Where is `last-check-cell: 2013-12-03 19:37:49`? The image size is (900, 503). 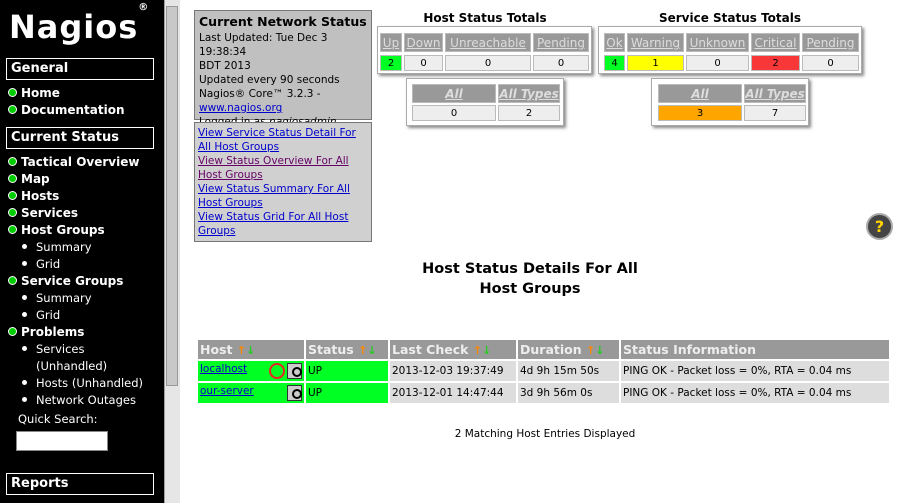
last-check-cell: 2013-12-03 19:37:49 is located at coordinates (453, 371).